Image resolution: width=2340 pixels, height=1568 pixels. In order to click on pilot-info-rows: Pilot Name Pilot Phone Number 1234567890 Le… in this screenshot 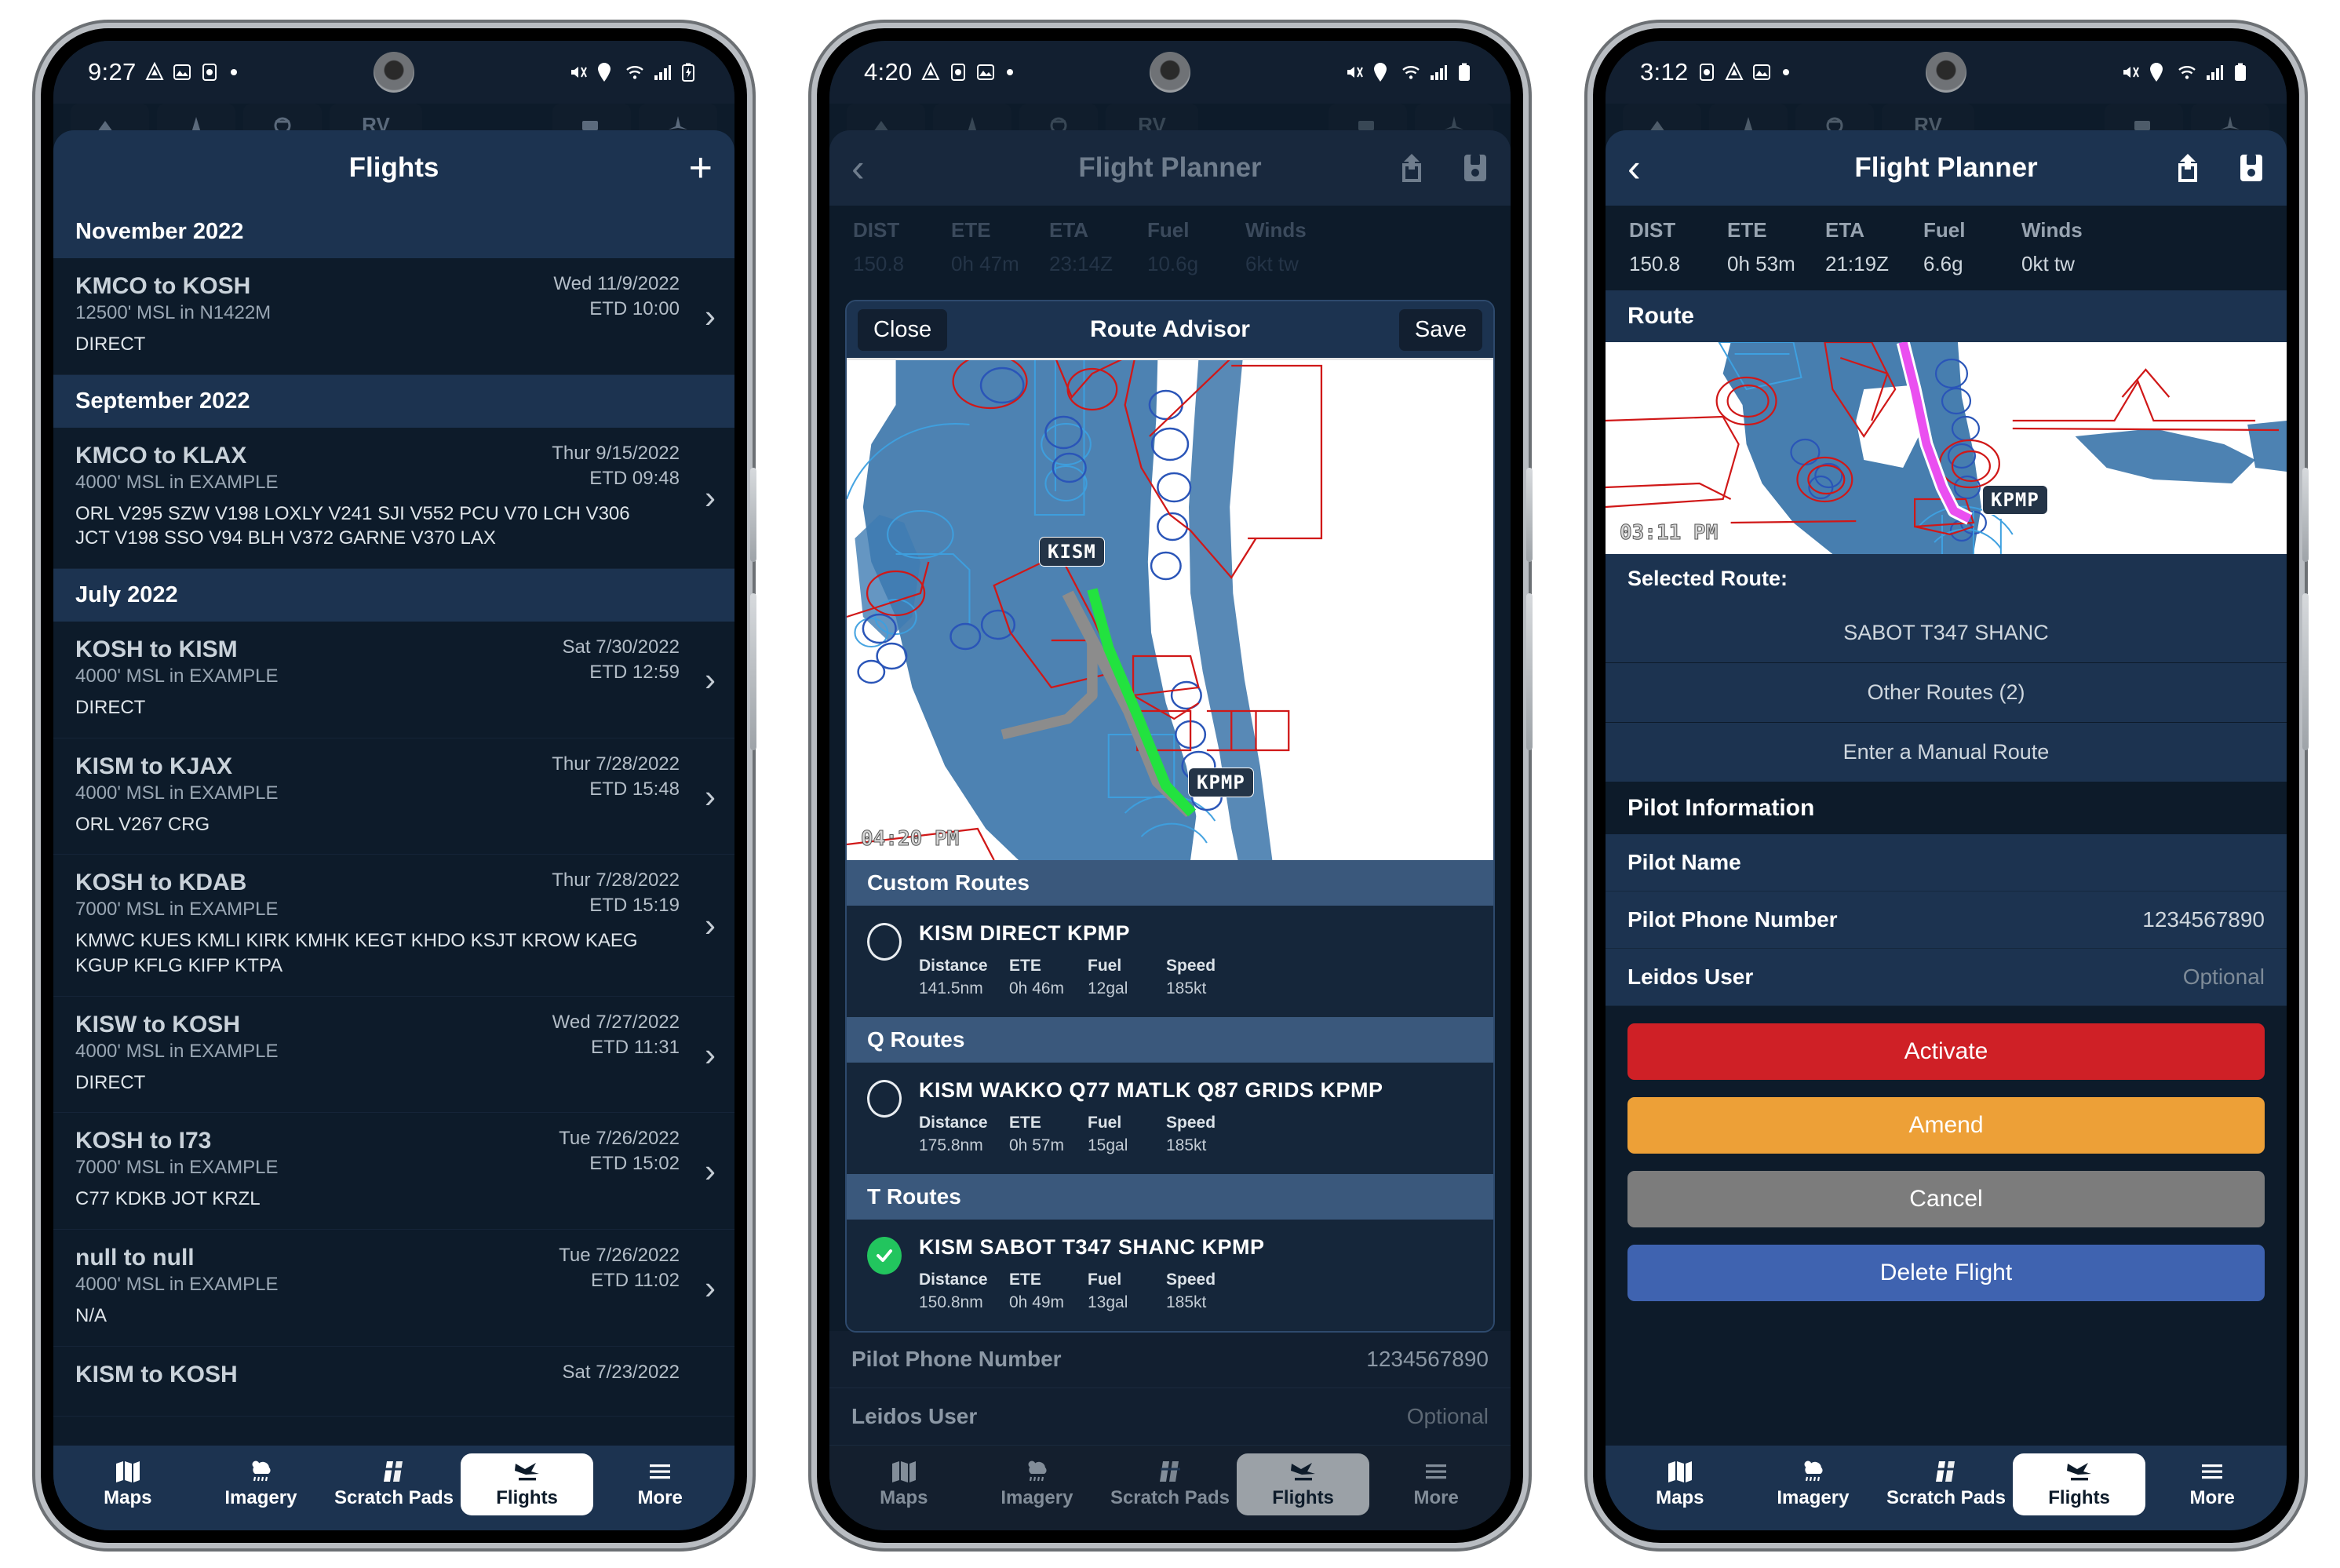, I will do `click(1946, 920)`.